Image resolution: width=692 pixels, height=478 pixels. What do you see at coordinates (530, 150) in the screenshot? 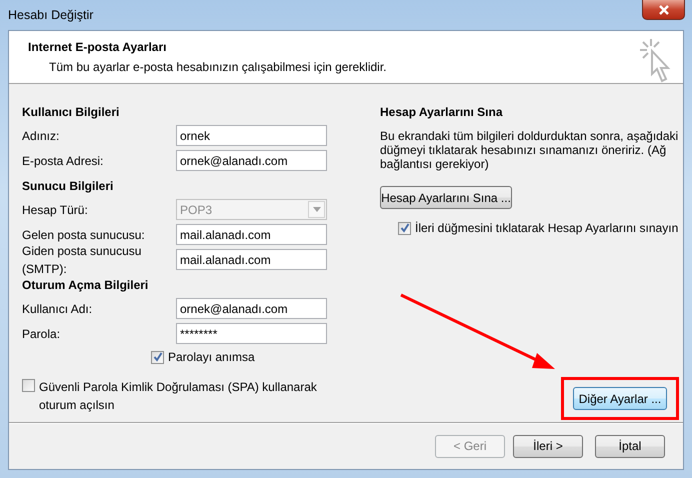
I see `description-text: Bu ekrandaki tüm bilgileri doldurduktan sonra, aşağıdaki düğmeyi tıklatarak hesabınızı sınamanızı öneririz. (Ağ bağlantısı gerekiyor)` at bounding box center [530, 150].